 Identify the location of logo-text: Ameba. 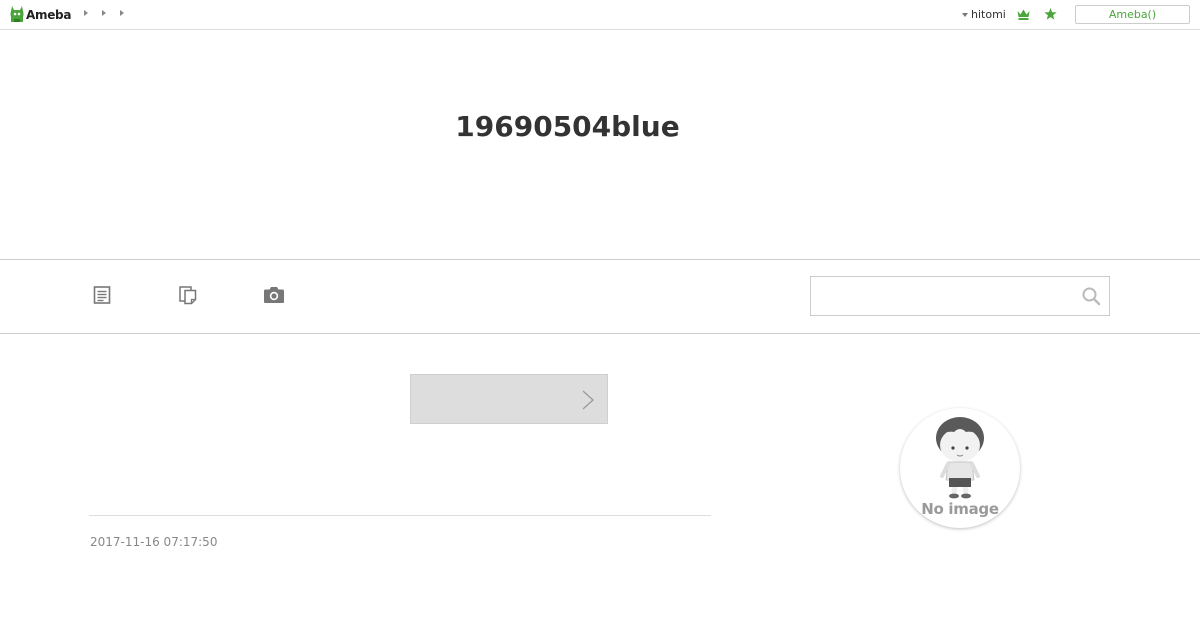
(49, 15).